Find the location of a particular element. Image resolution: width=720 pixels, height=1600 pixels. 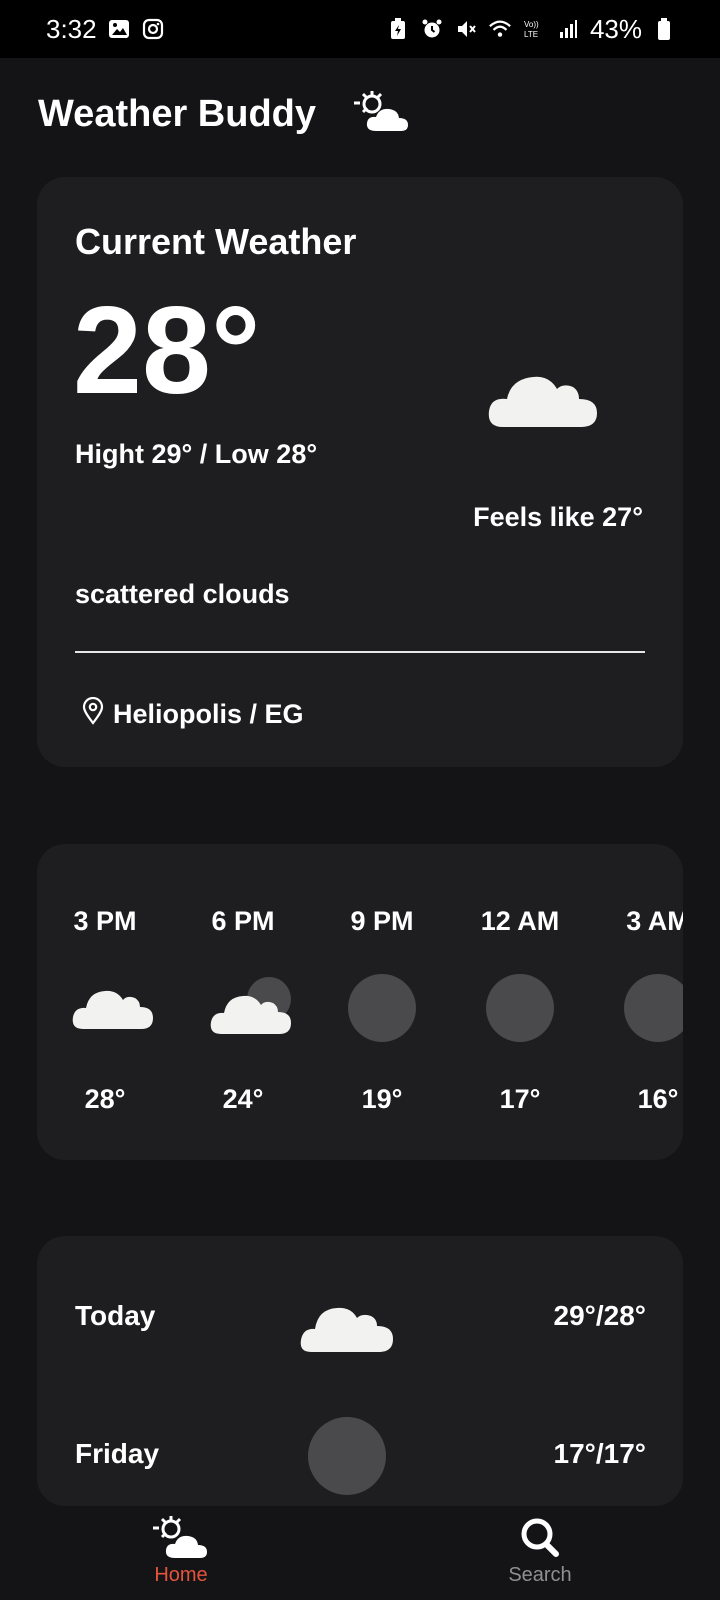

hourly-item: 6 PM 24° is located at coordinates (243, 1002).